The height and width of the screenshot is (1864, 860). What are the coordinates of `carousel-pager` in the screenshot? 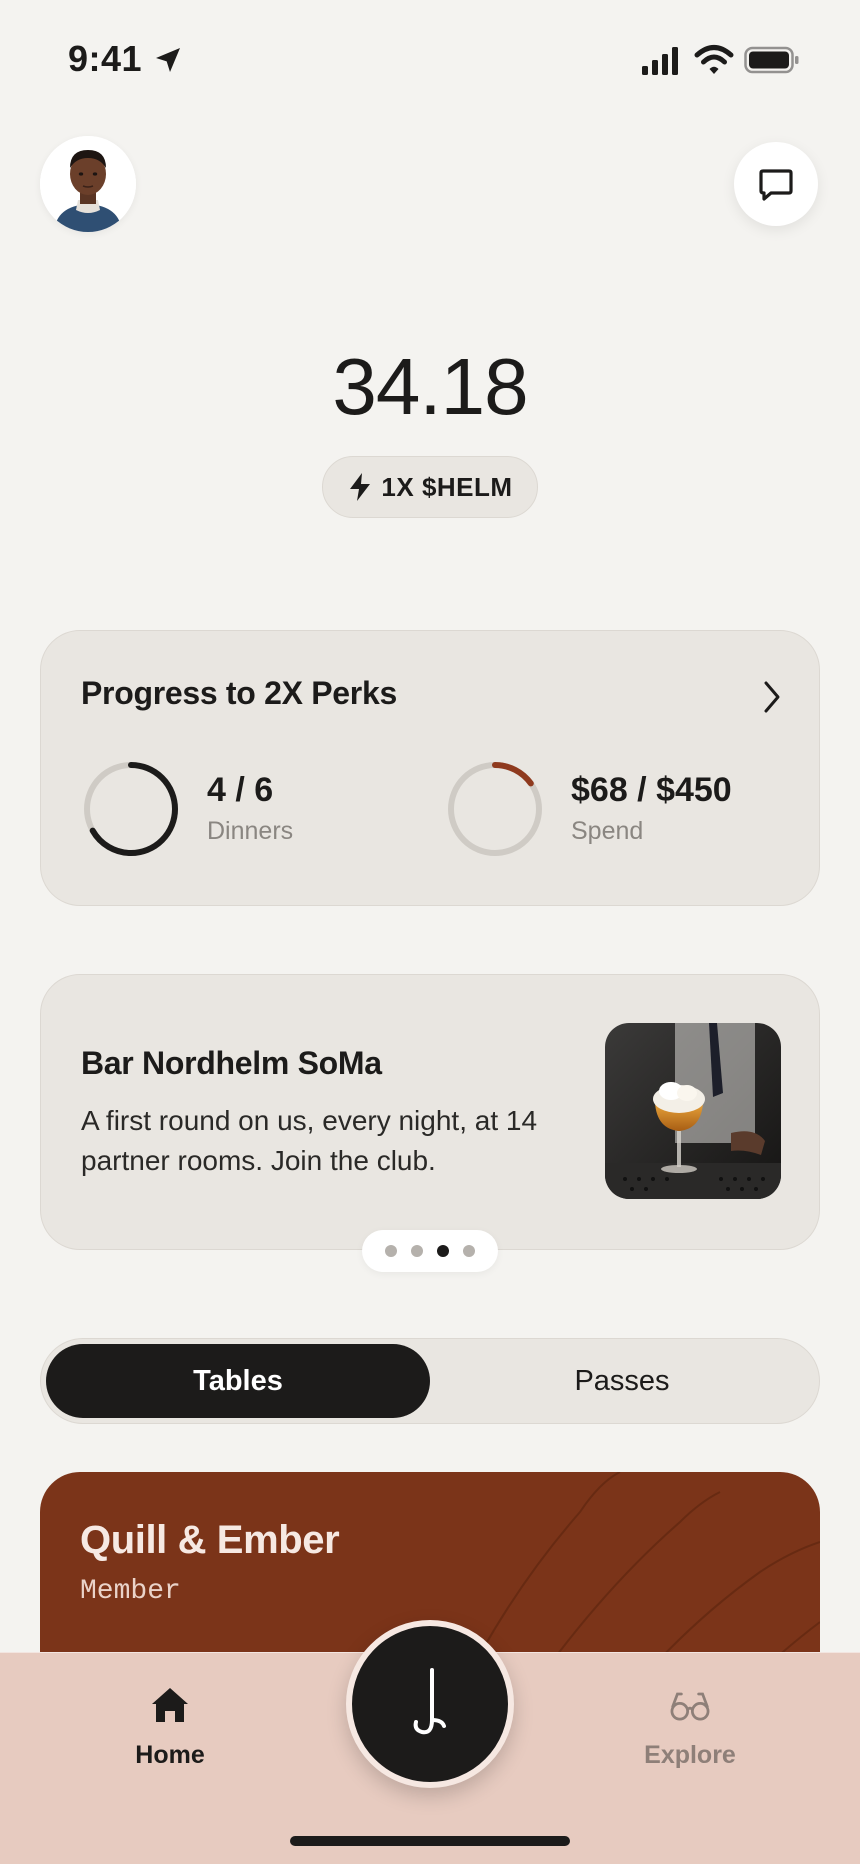 It's located at (430, 1251).